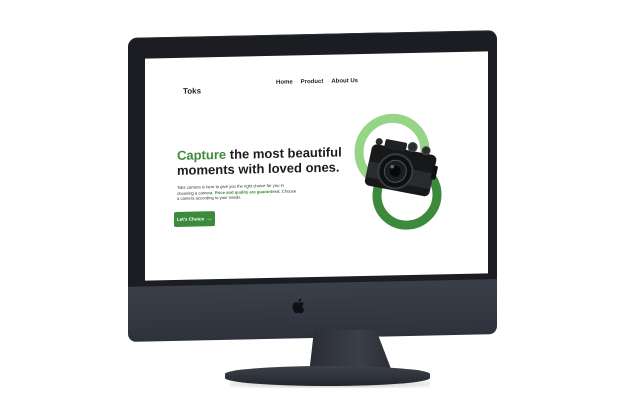 The height and width of the screenshot is (417, 626). I want to click on nav-product: Product, so click(312, 82).